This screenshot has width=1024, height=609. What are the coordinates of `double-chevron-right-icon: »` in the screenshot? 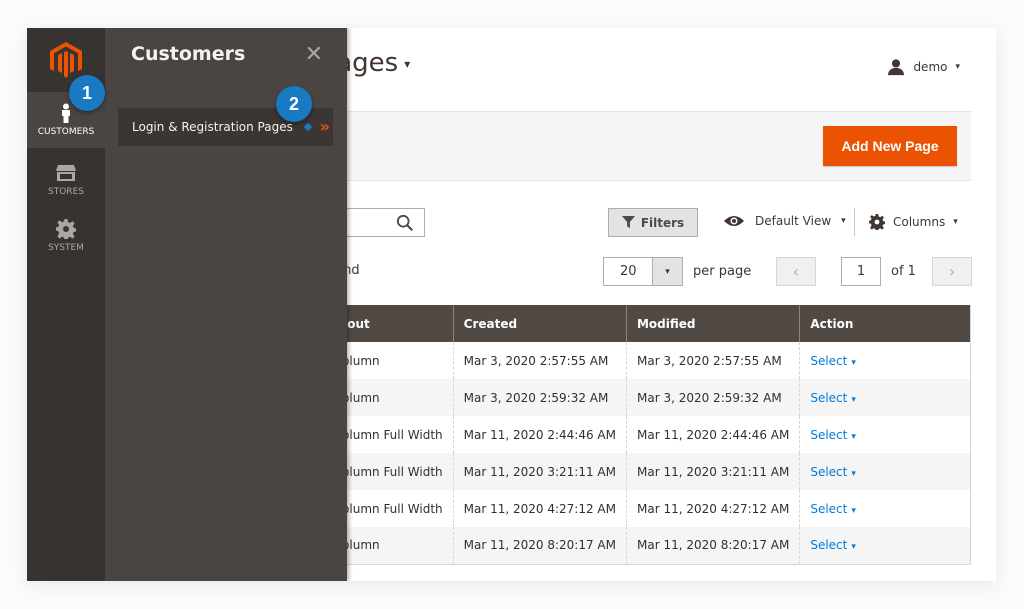 It's located at (324, 126).